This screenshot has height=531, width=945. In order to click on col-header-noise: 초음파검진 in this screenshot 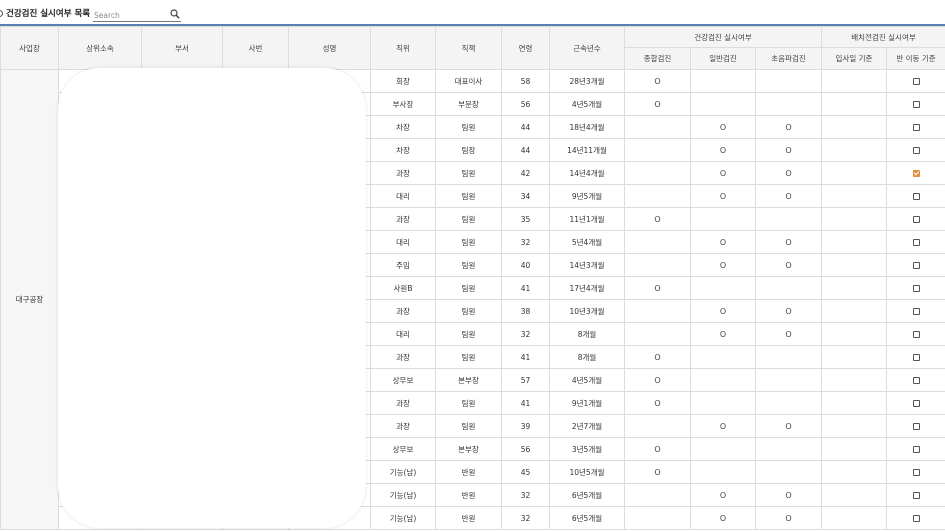, I will do `click(788, 58)`.